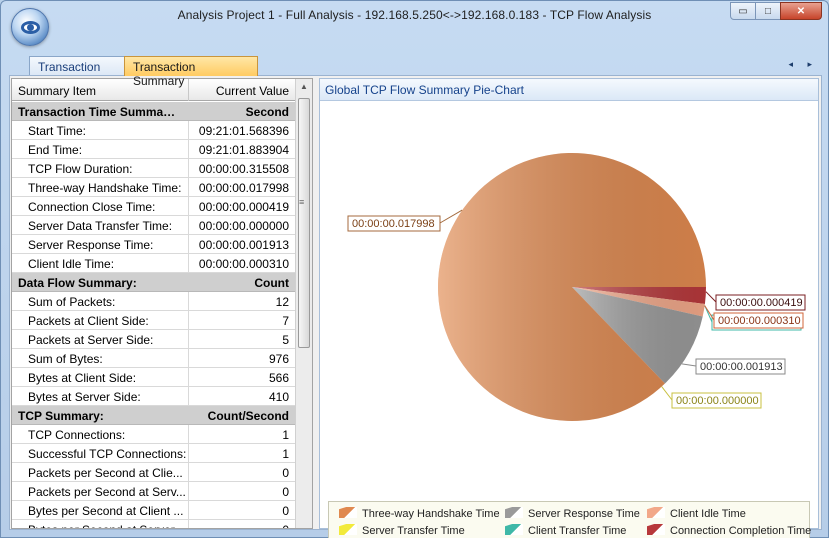  Describe the element at coordinates (65, 359) in the screenshot. I see `row-label: Sum of Bytes:` at that location.